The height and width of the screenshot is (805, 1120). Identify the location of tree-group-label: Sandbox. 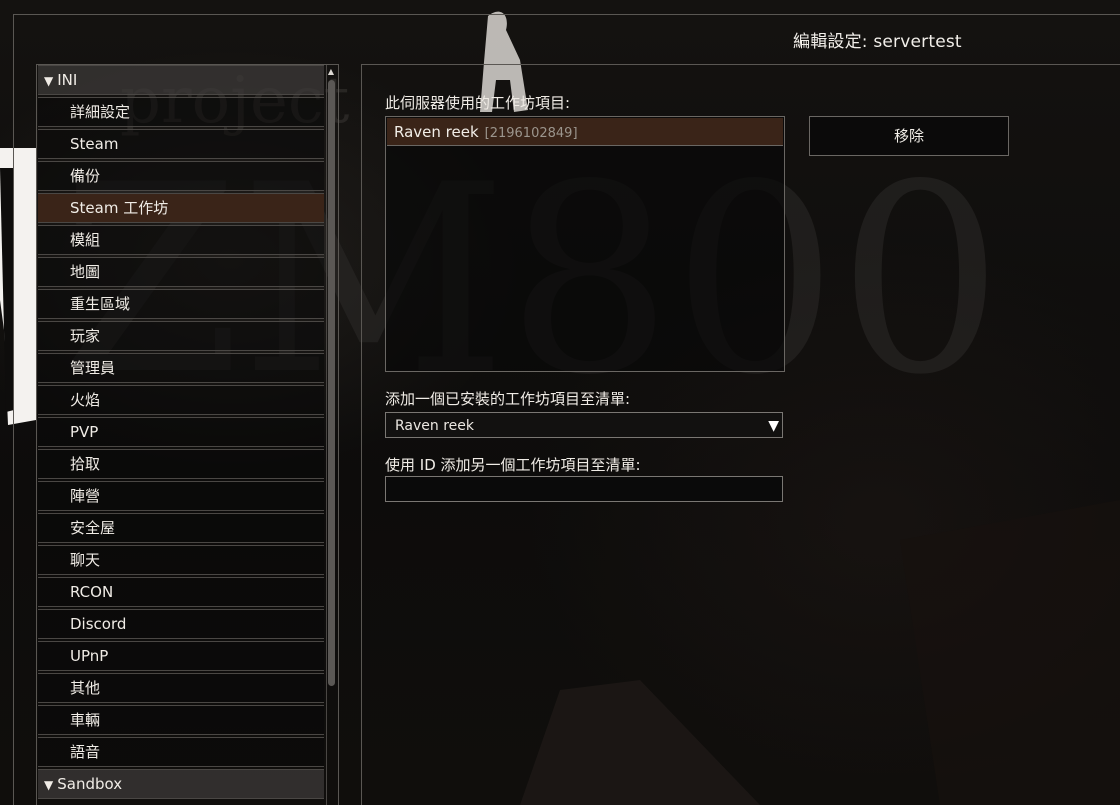
(90, 784).